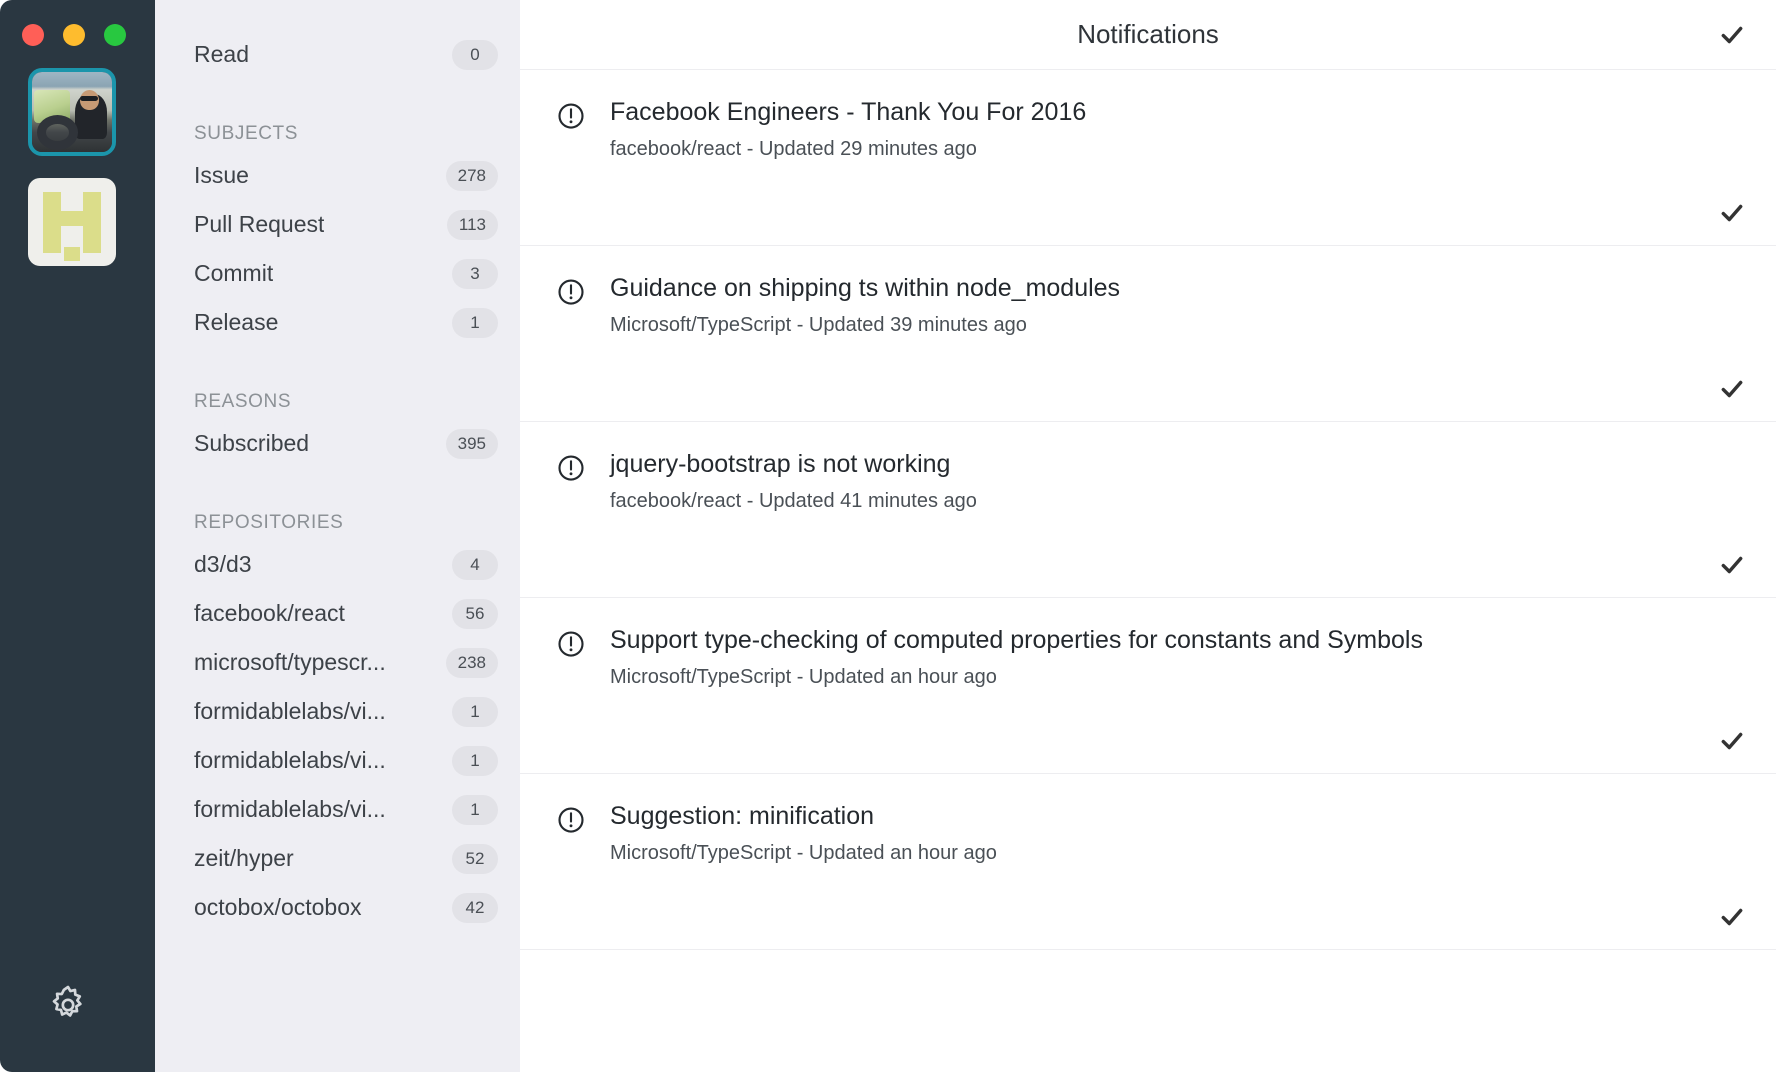  Describe the element at coordinates (471, 175) in the screenshot. I see `sidebar-item-count: 278` at that location.